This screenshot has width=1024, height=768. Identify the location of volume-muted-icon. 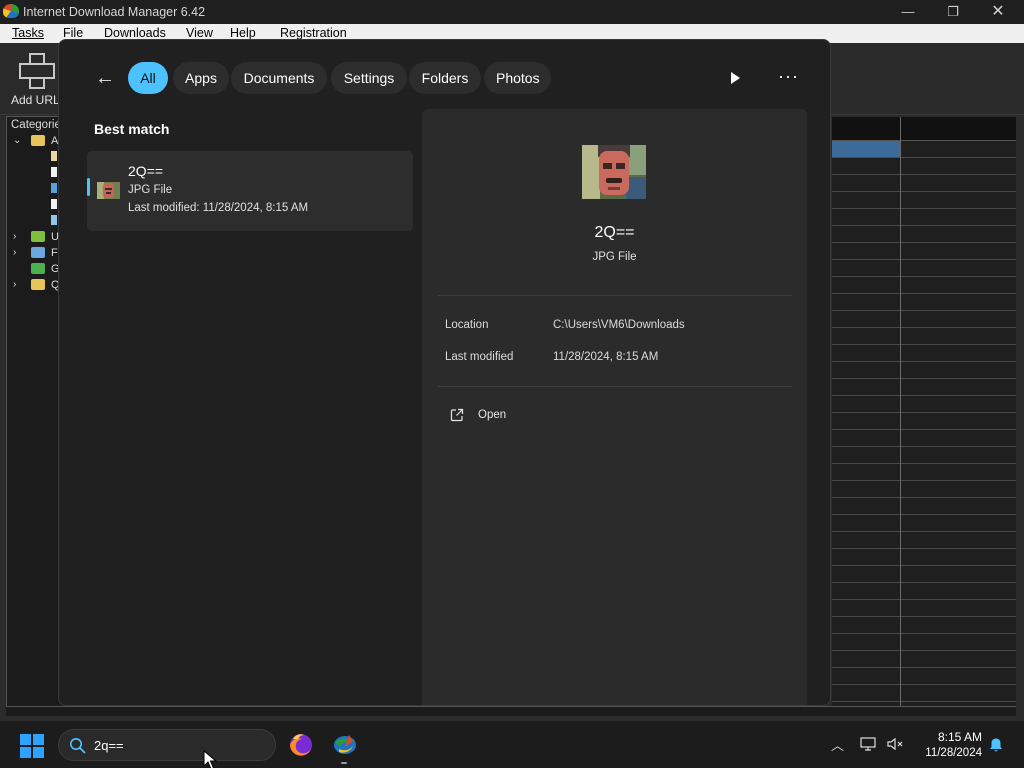
(895, 744).